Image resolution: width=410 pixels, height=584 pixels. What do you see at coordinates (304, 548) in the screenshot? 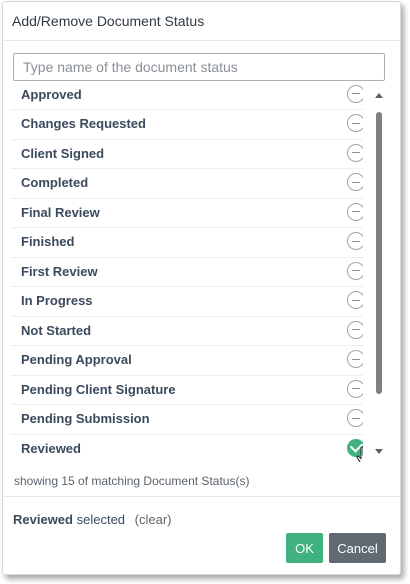
I see `ok-button: OK` at bounding box center [304, 548].